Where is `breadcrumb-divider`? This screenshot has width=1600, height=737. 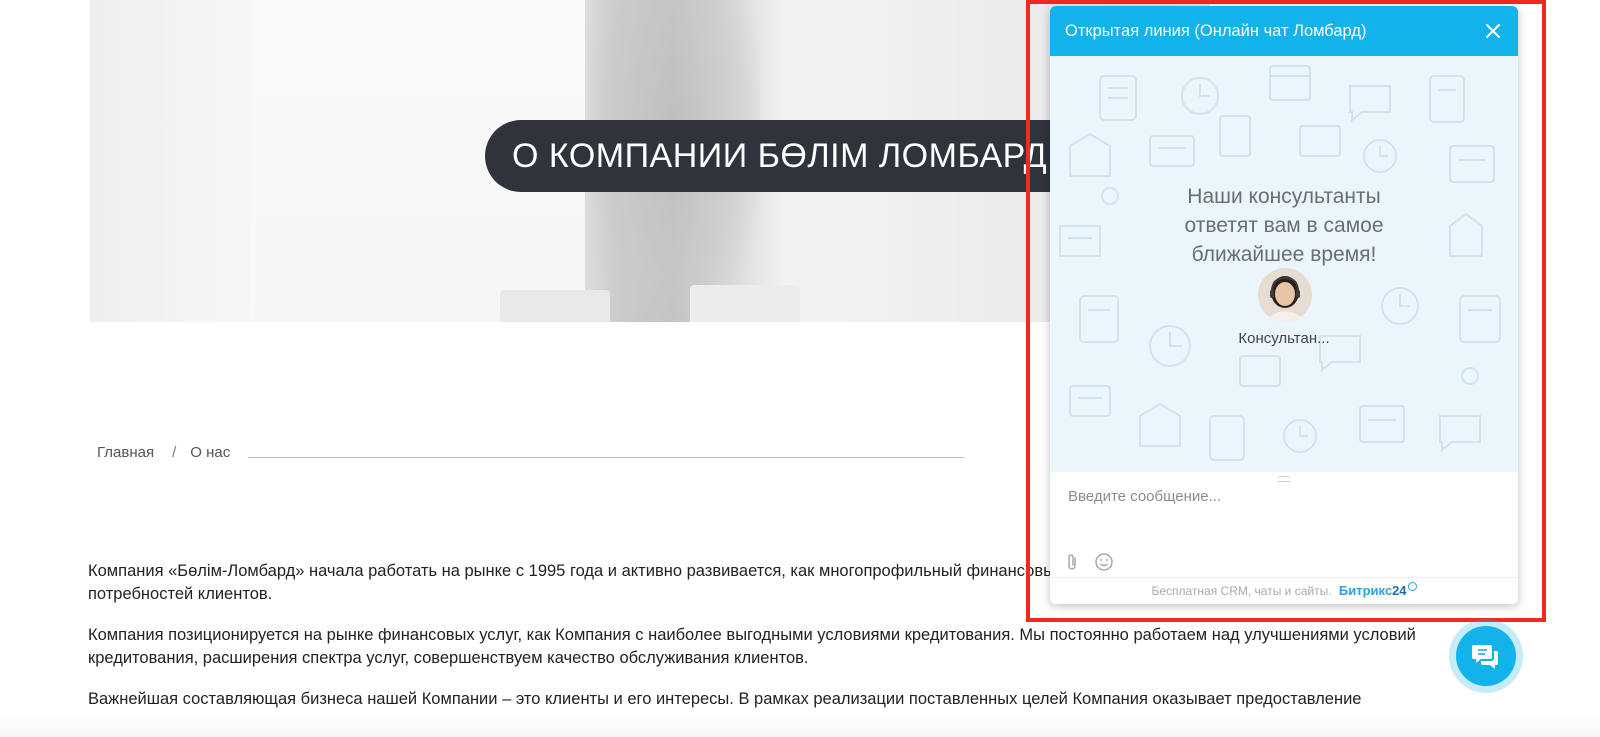 breadcrumb-divider is located at coordinates (606, 457).